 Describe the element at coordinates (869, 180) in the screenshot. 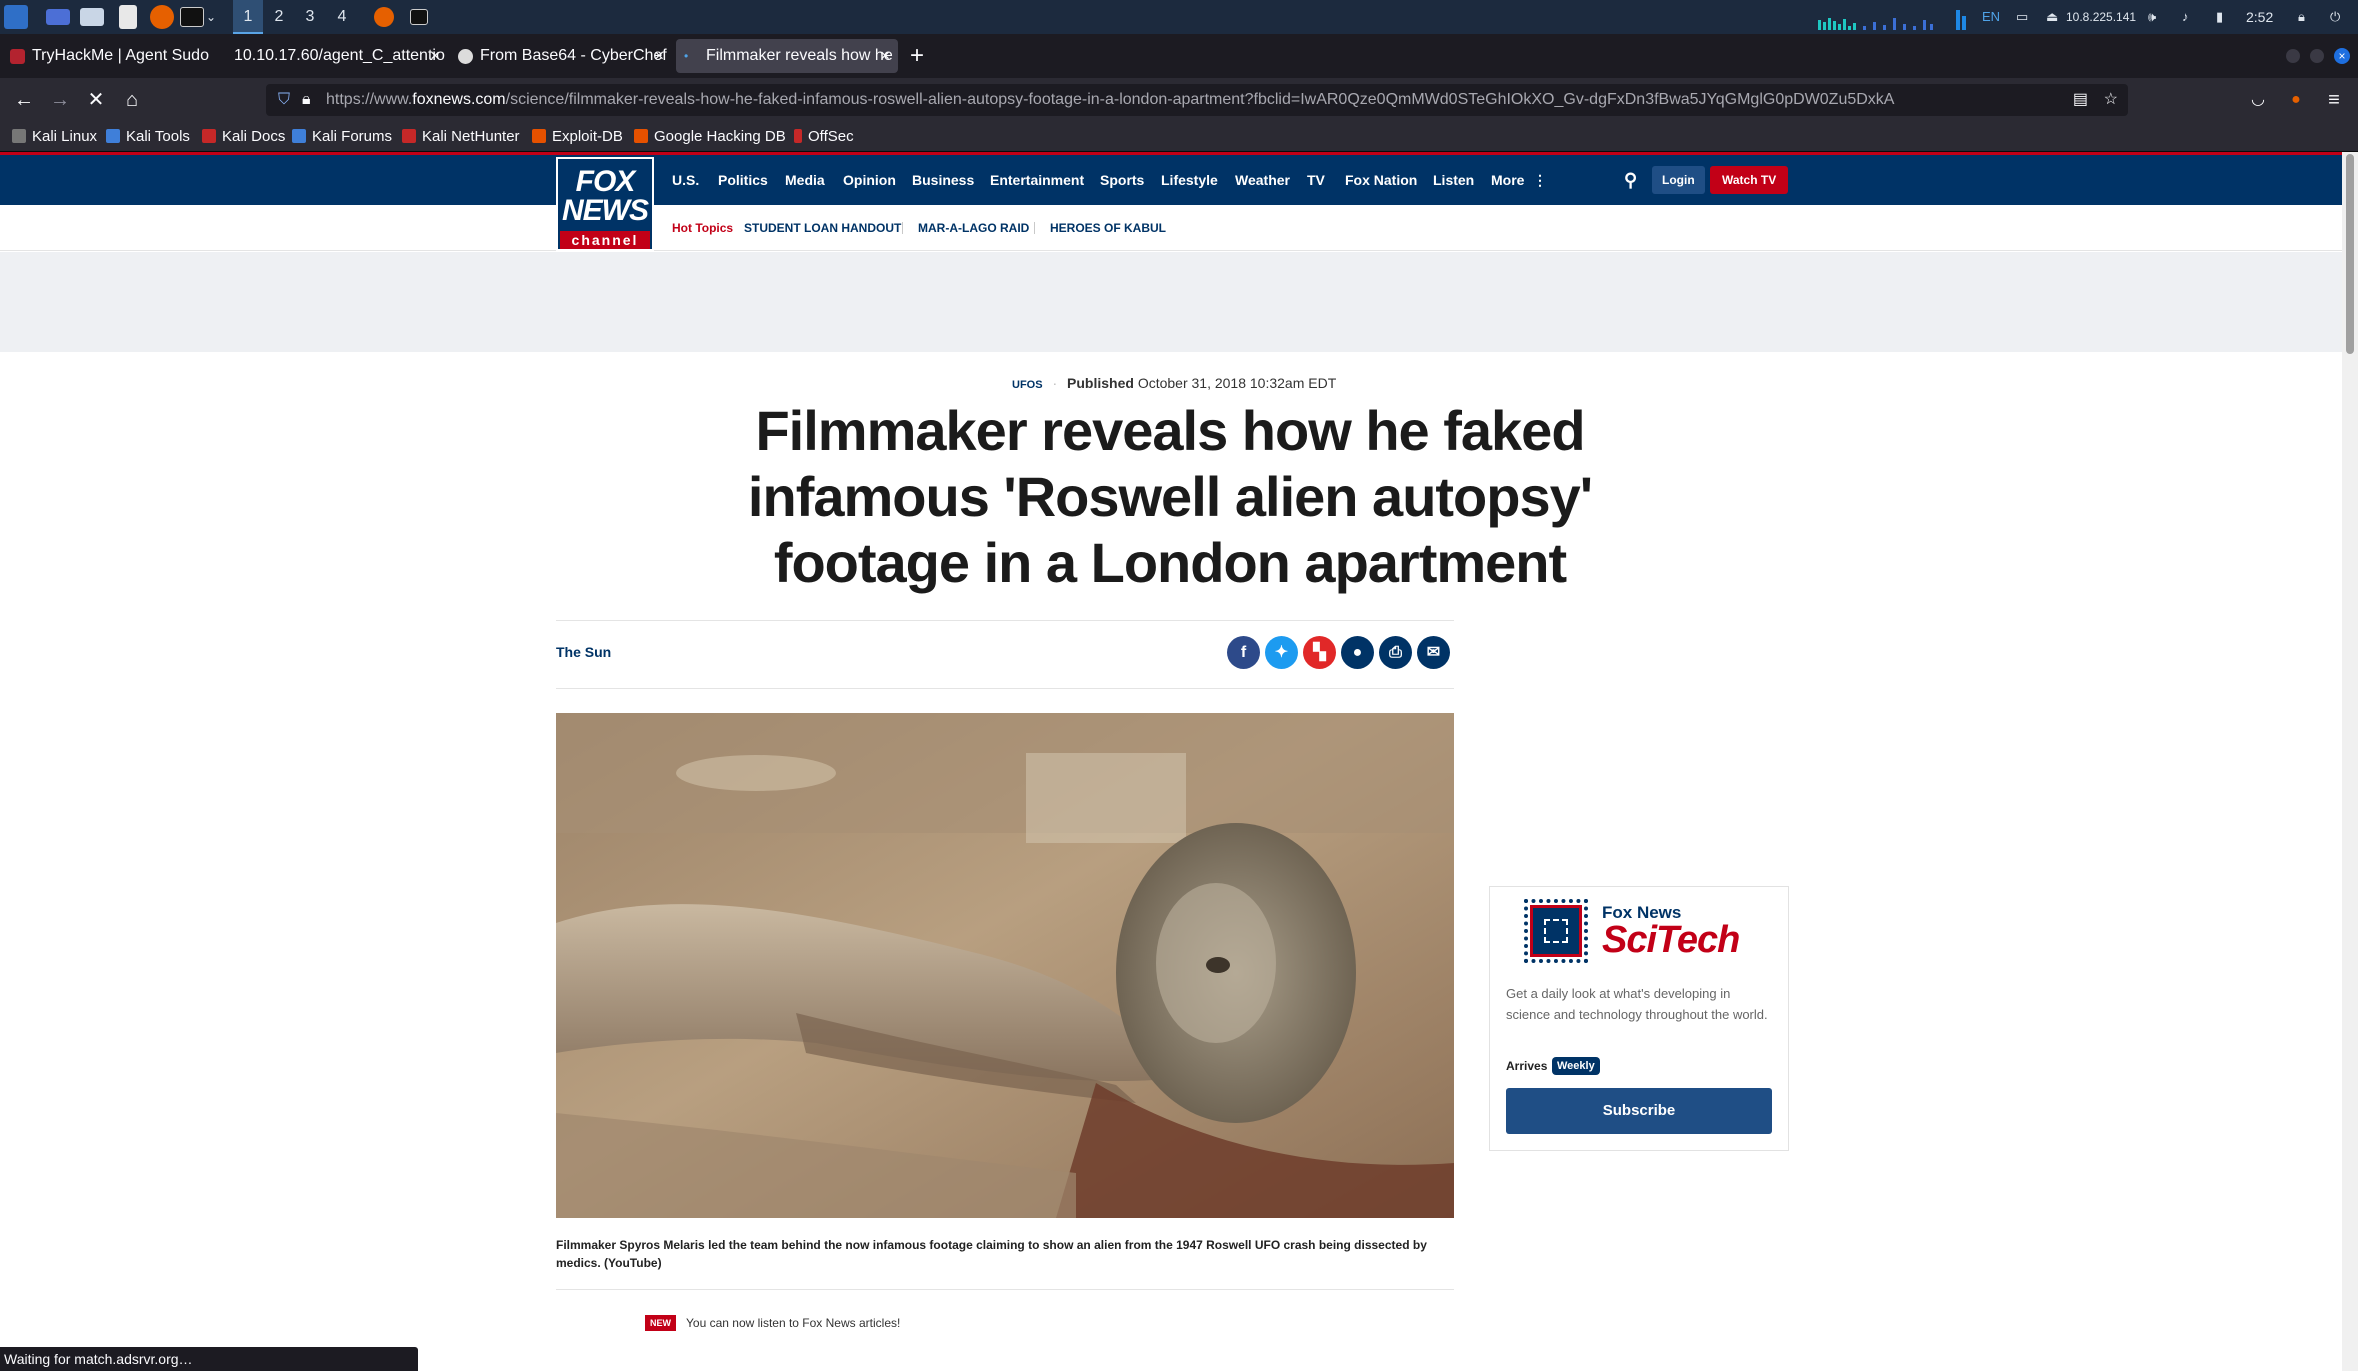

I see `nav-opinion: Opinion` at that location.